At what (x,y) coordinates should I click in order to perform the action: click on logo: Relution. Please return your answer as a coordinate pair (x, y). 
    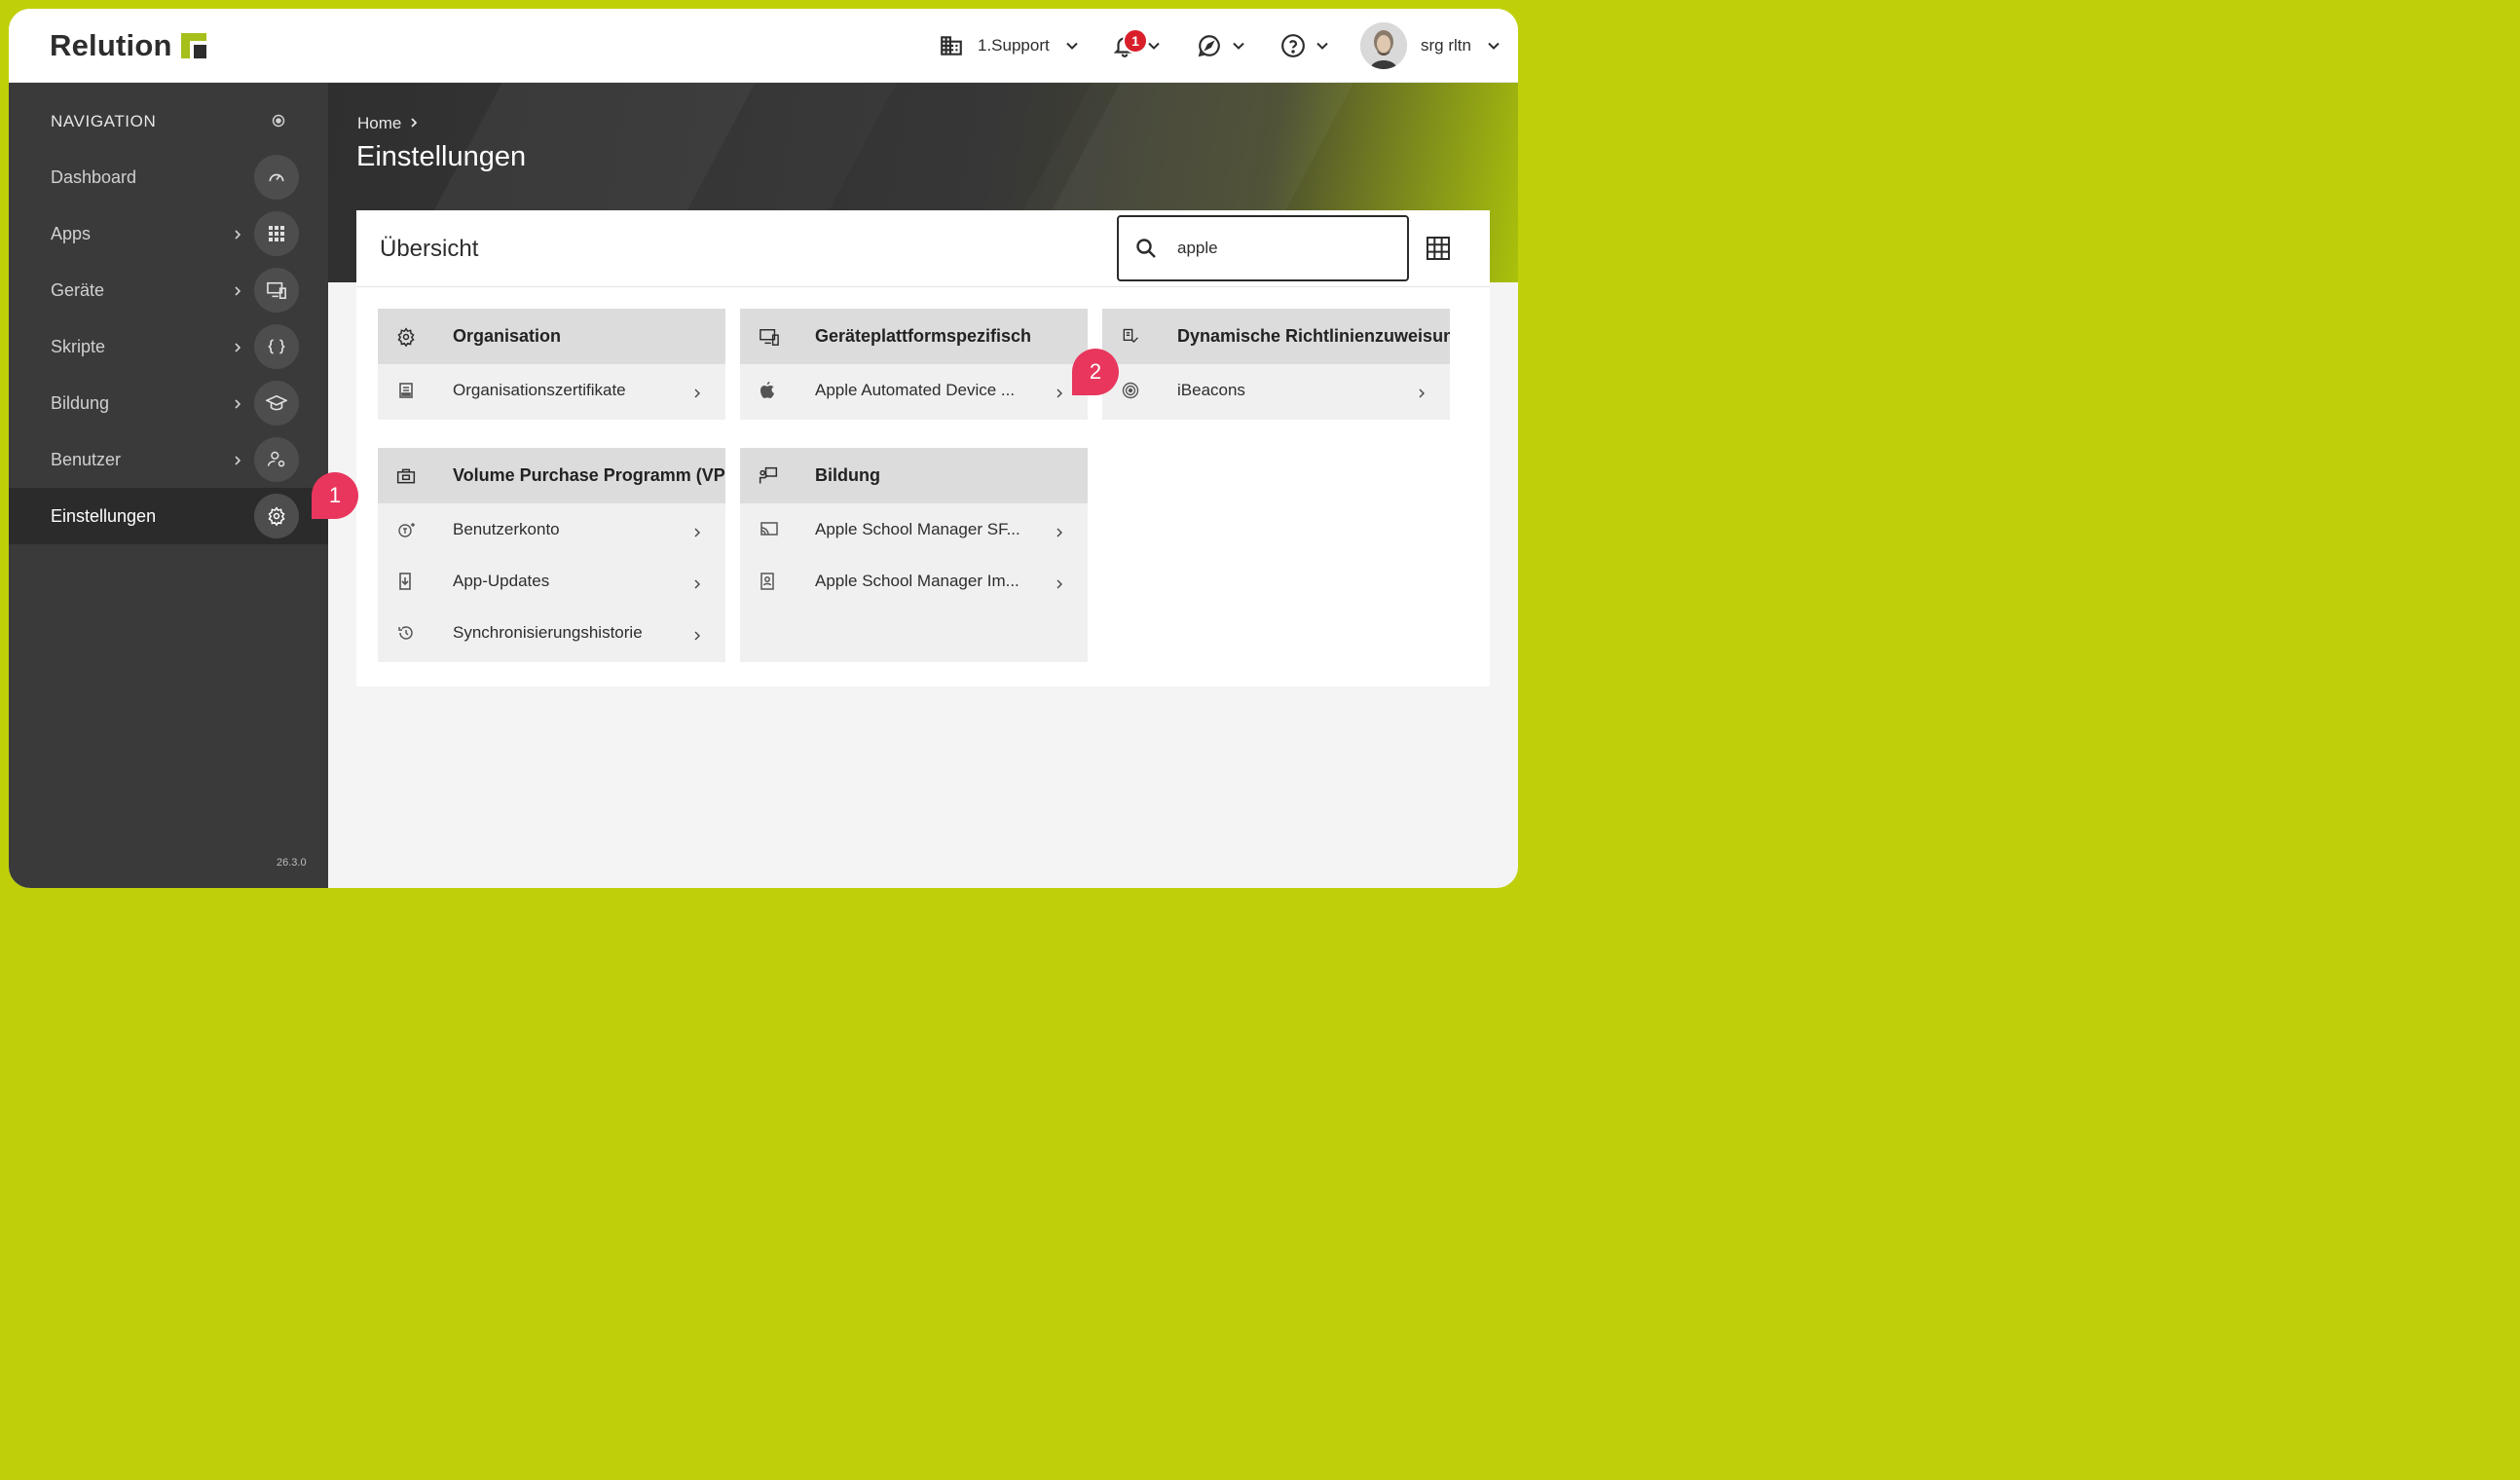
    Looking at the image, I should click on (128, 45).